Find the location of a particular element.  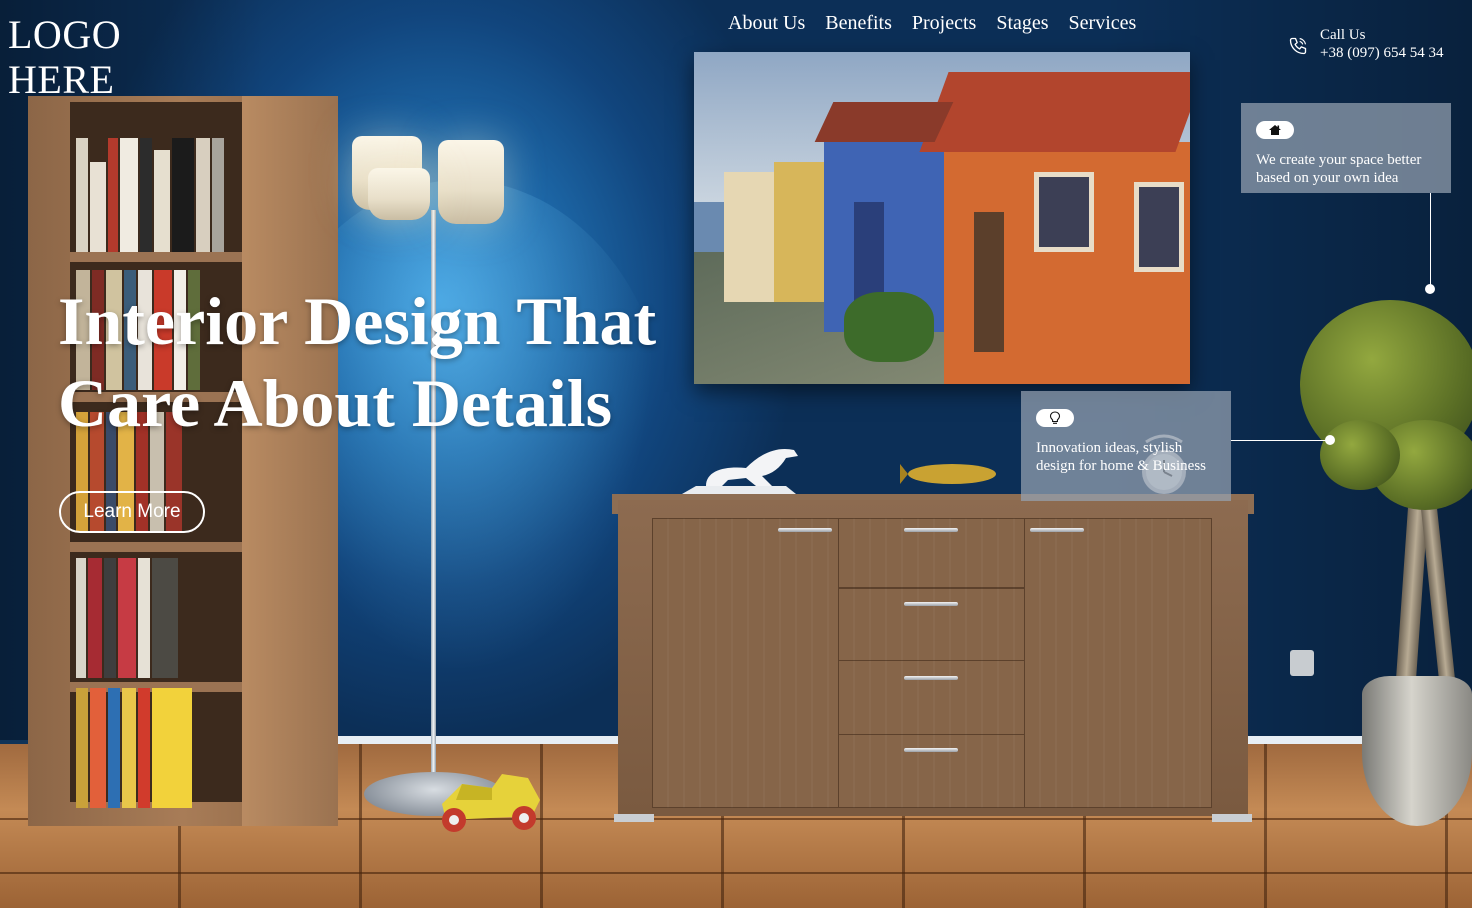

nav-stages: Stages is located at coordinates (1022, 23).